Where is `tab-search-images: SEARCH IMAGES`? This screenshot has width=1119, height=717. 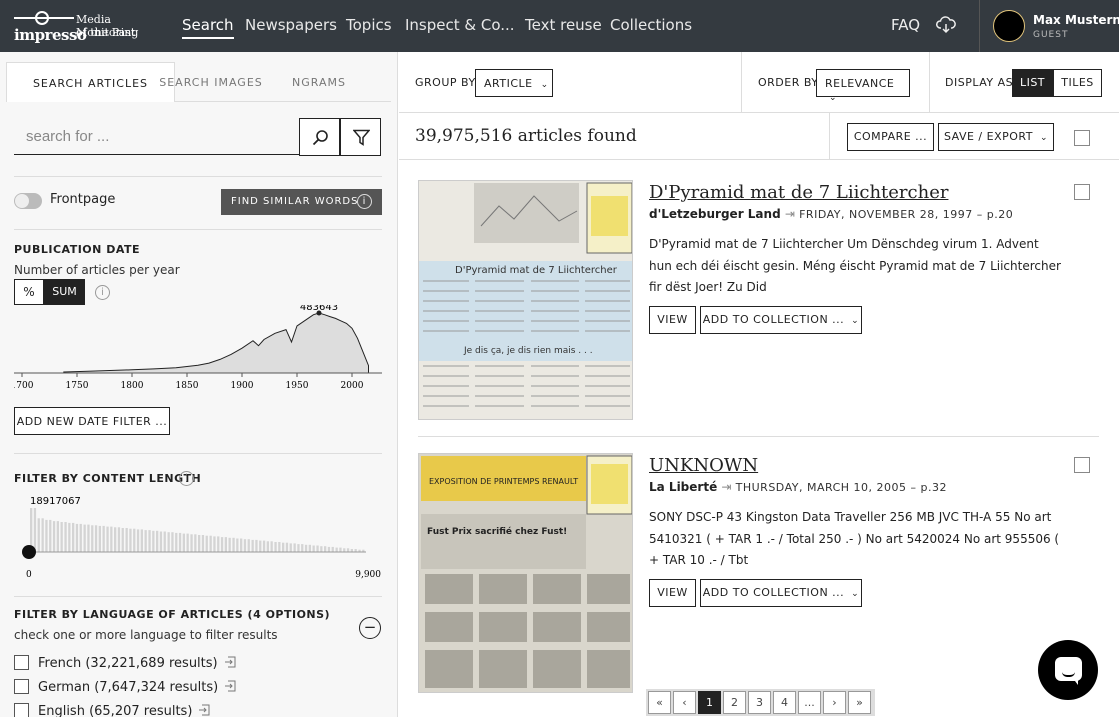
tab-search-images: SEARCH IMAGES is located at coordinates (211, 82).